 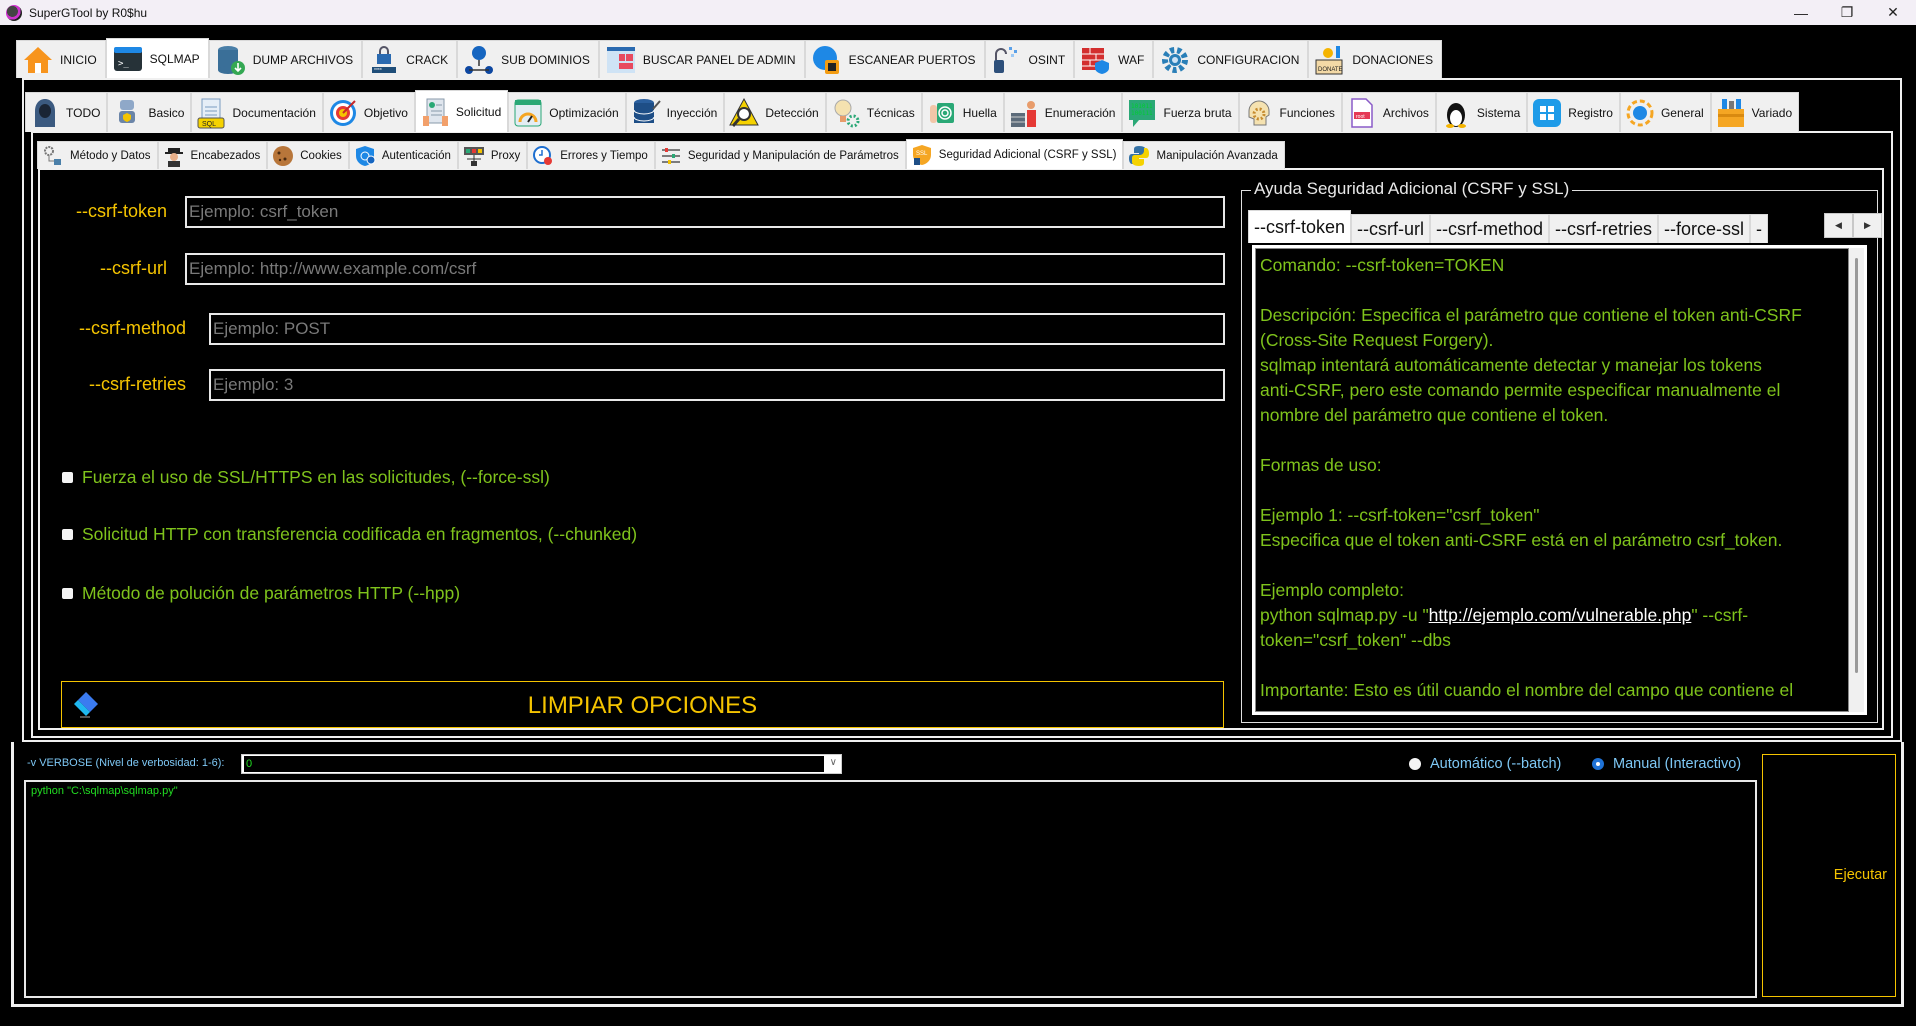 I want to click on csrf-method-field, so click(x=718, y=329).